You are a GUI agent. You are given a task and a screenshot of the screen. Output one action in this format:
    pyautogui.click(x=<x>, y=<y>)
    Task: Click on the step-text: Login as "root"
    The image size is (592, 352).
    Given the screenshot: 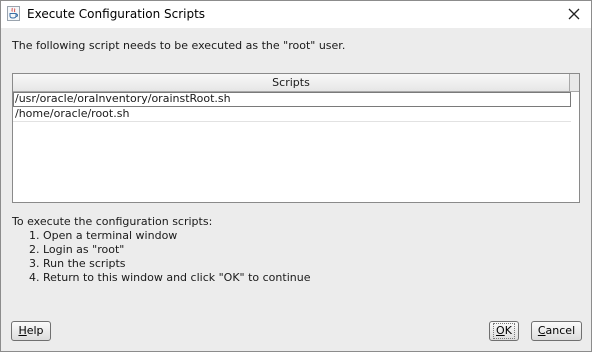 What is the action you would take?
    pyautogui.click(x=84, y=249)
    